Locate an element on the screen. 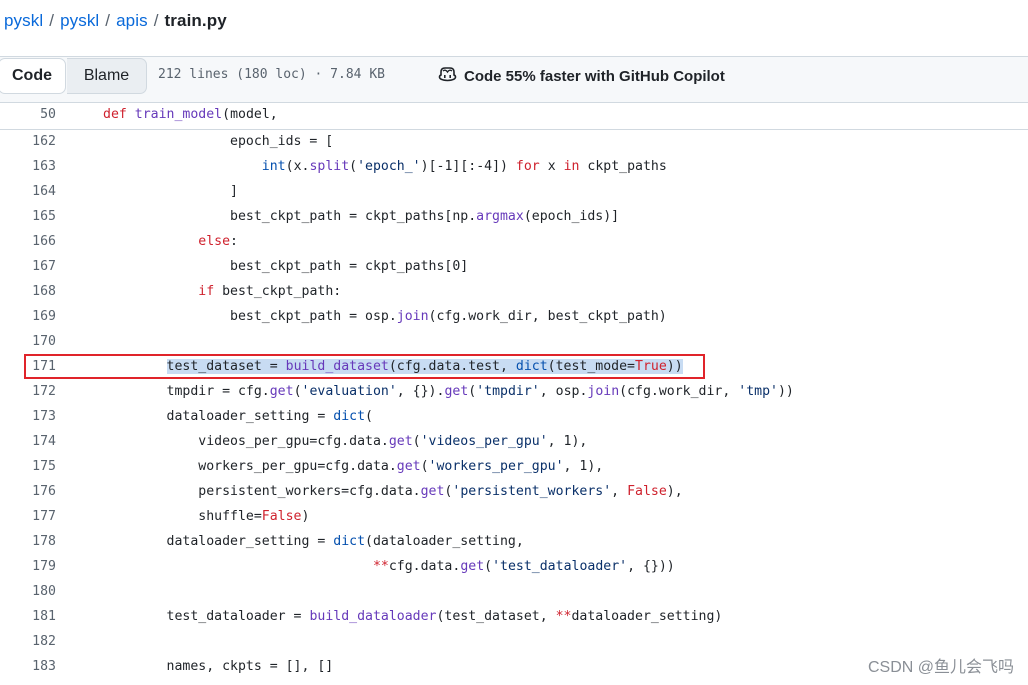  line-number: 172 is located at coordinates (28, 391).